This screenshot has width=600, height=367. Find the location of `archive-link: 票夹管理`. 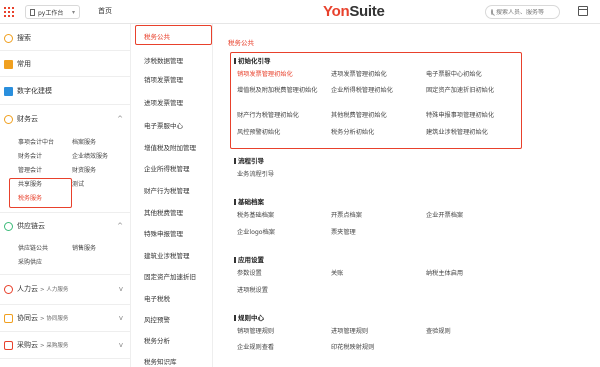

archive-link: 票夹管理 is located at coordinates (343, 231).